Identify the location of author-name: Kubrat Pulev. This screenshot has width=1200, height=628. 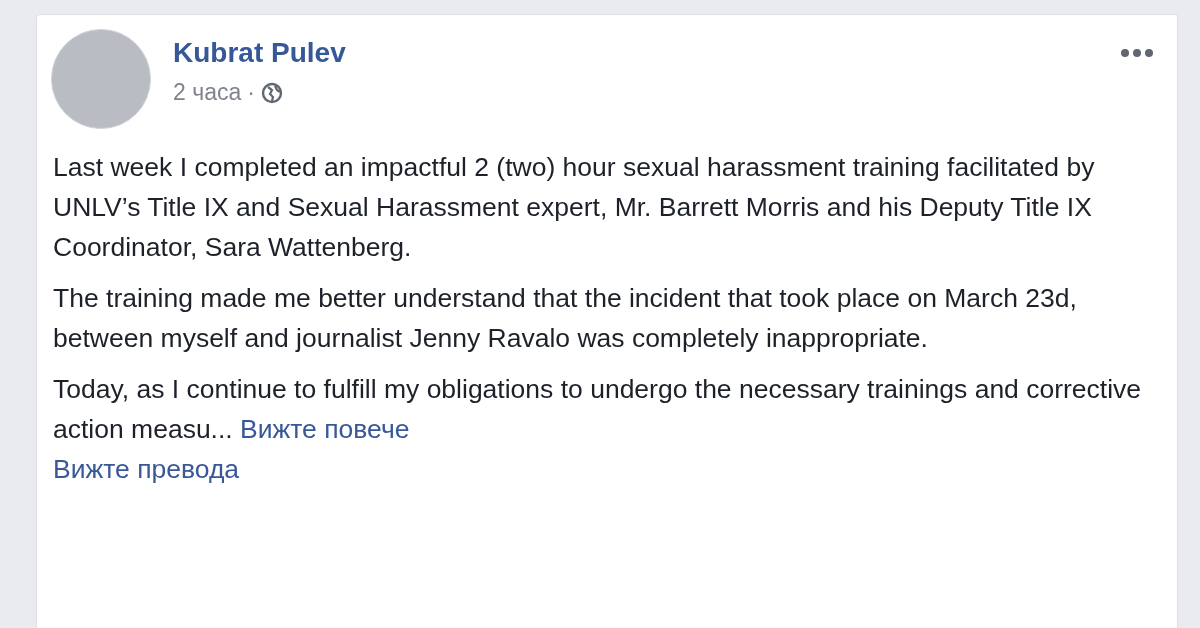
(634, 53).